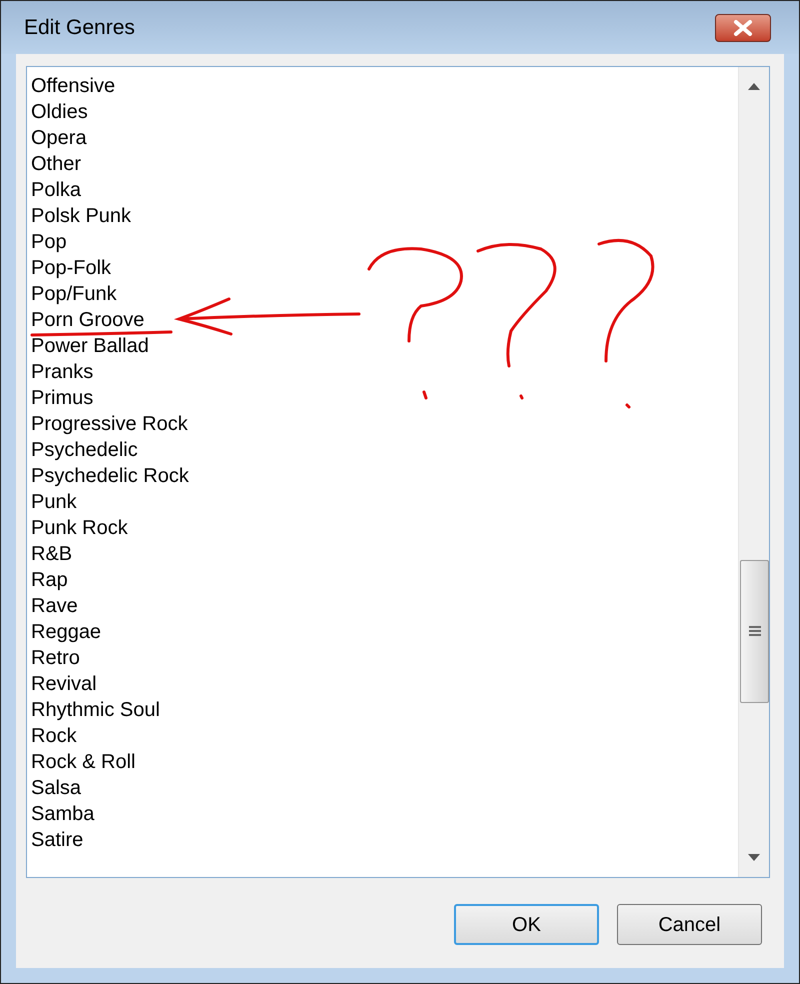 This screenshot has width=800, height=984. I want to click on dialog-button: OK, so click(526, 924).